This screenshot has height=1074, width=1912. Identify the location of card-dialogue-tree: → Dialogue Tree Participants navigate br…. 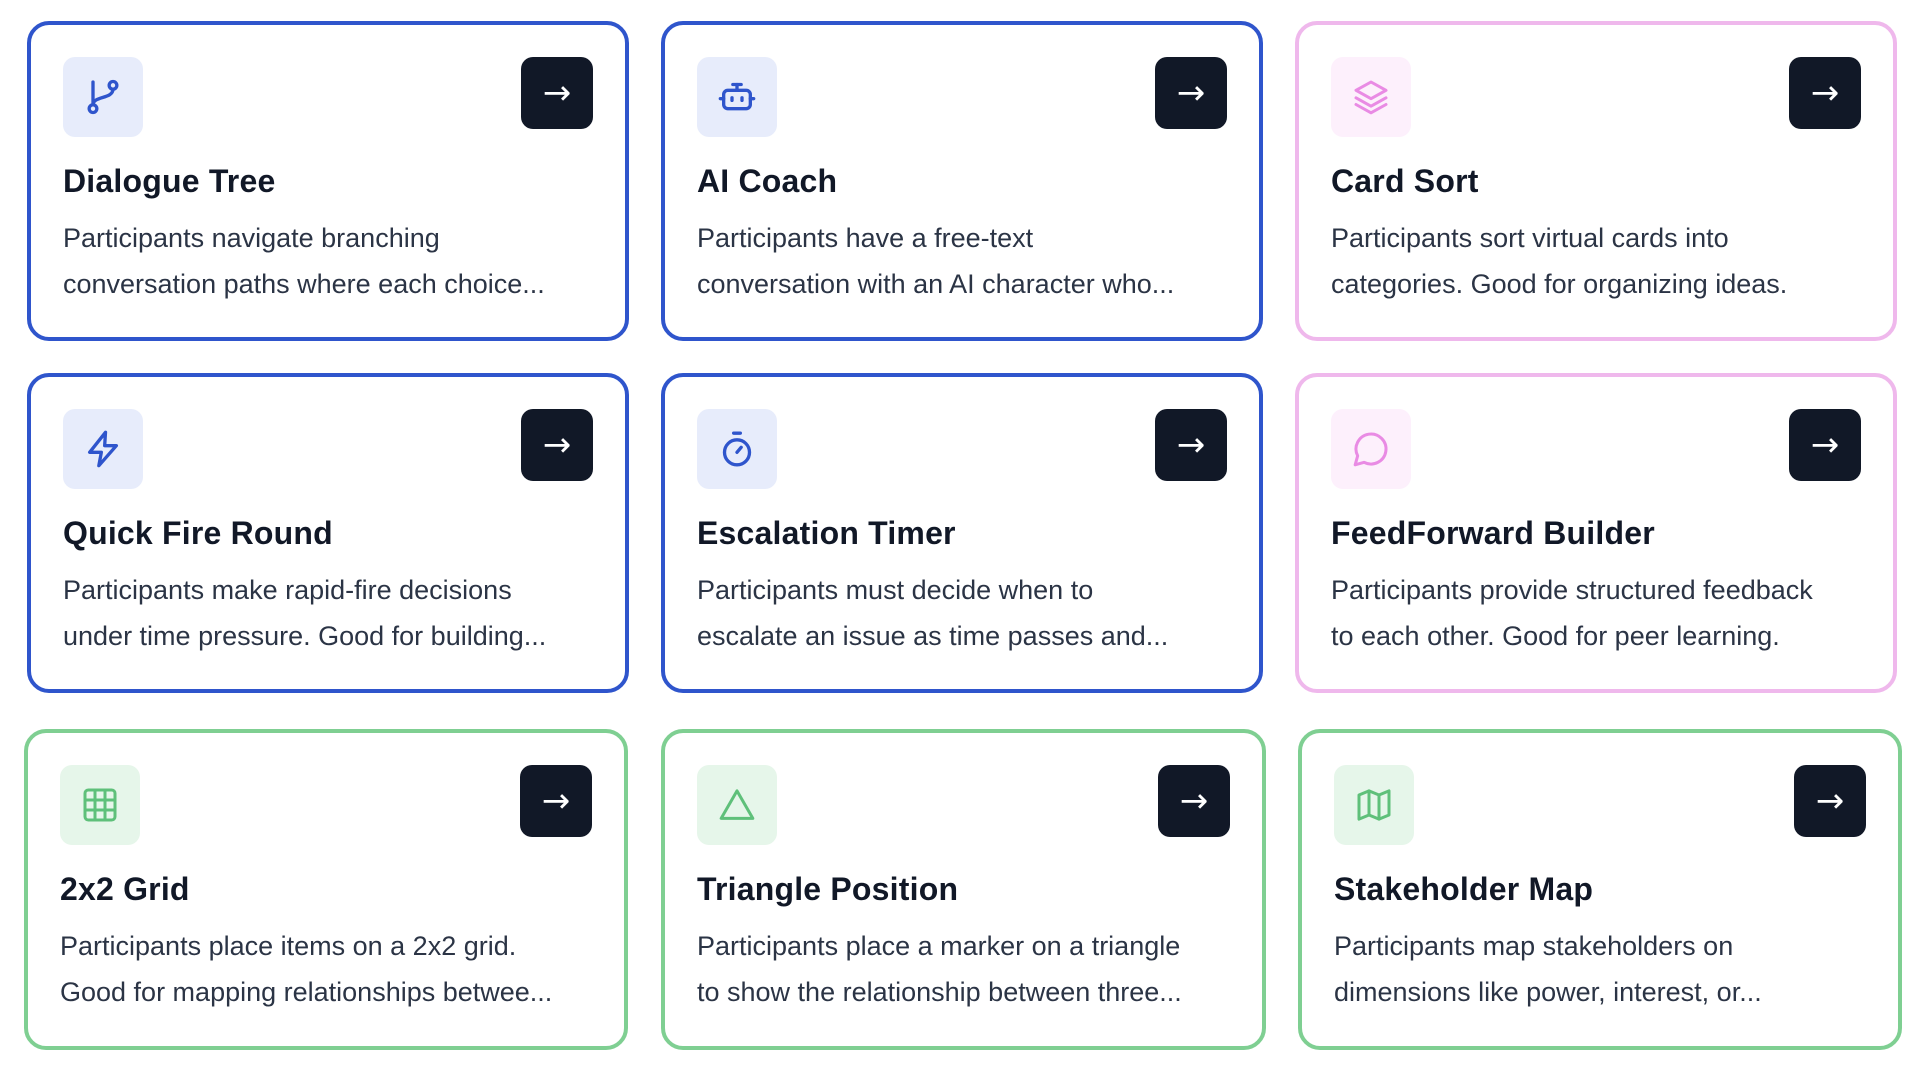
(328, 181).